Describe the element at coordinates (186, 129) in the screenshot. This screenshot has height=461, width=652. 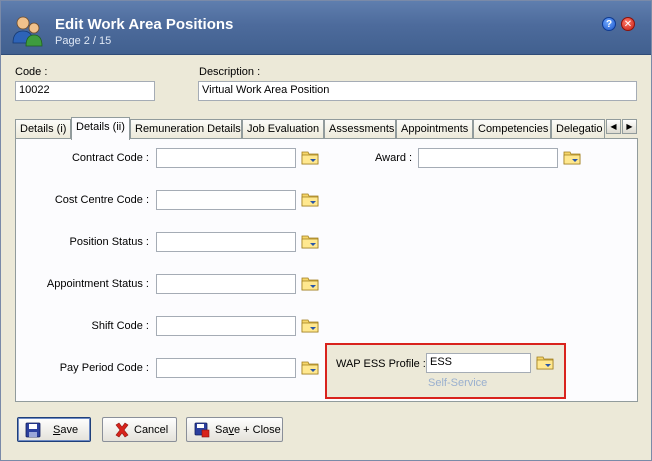
I see `tab-remuneration-details: Remuneration Details` at that location.